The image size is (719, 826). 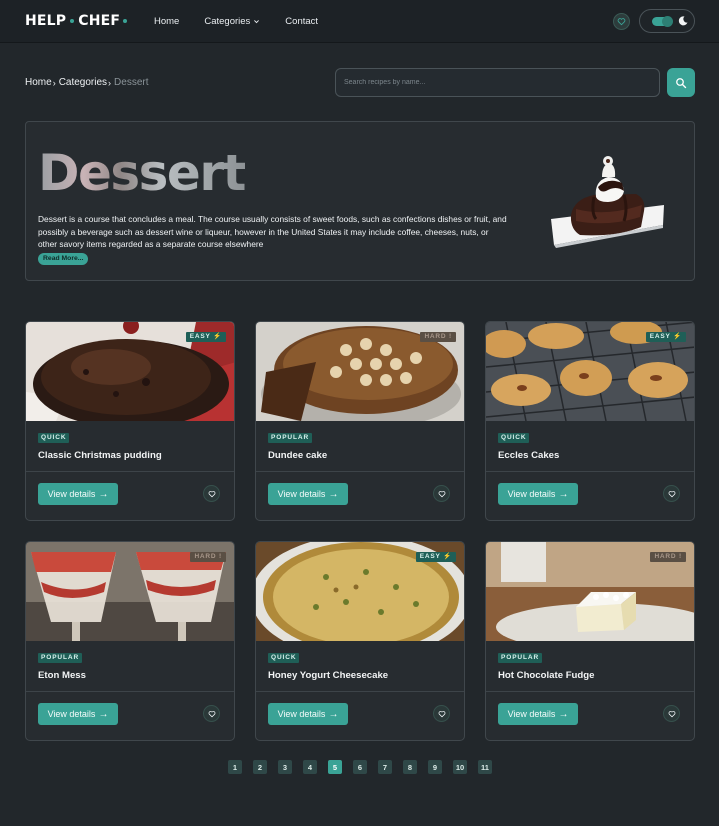 I want to click on pagination: 1 2 3 4 5 6 7 8 9 10 11, so click(x=365, y=767).